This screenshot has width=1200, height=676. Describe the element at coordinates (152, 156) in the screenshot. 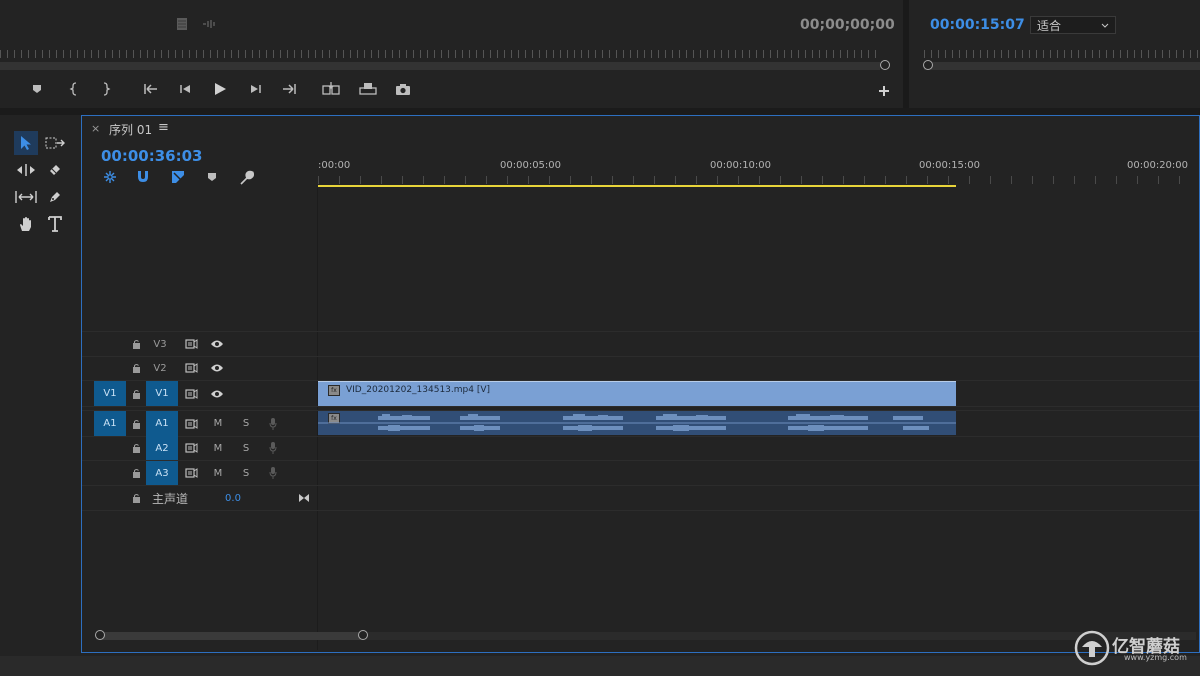

I see `timeline-timecode: 00:00:36:03` at that location.